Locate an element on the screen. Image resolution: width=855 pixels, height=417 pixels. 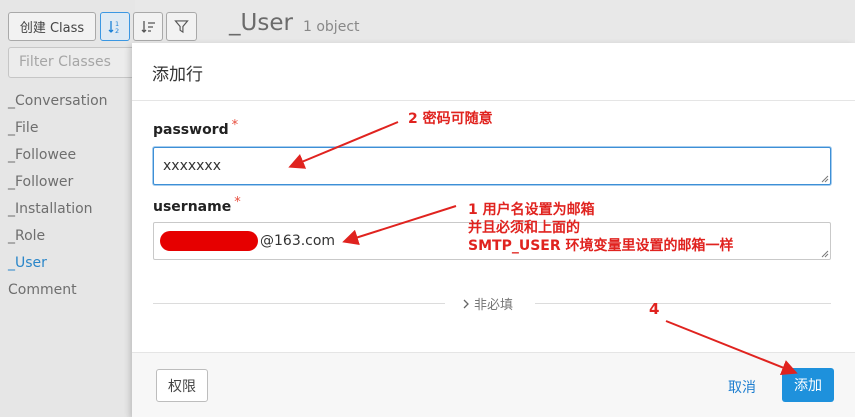
class-item: _Role is located at coordinates (58, 238).